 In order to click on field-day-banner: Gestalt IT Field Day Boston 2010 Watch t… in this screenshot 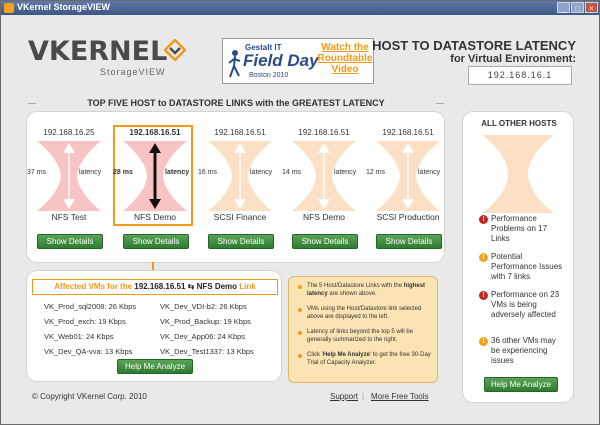, I will do `click(298, 61)`.